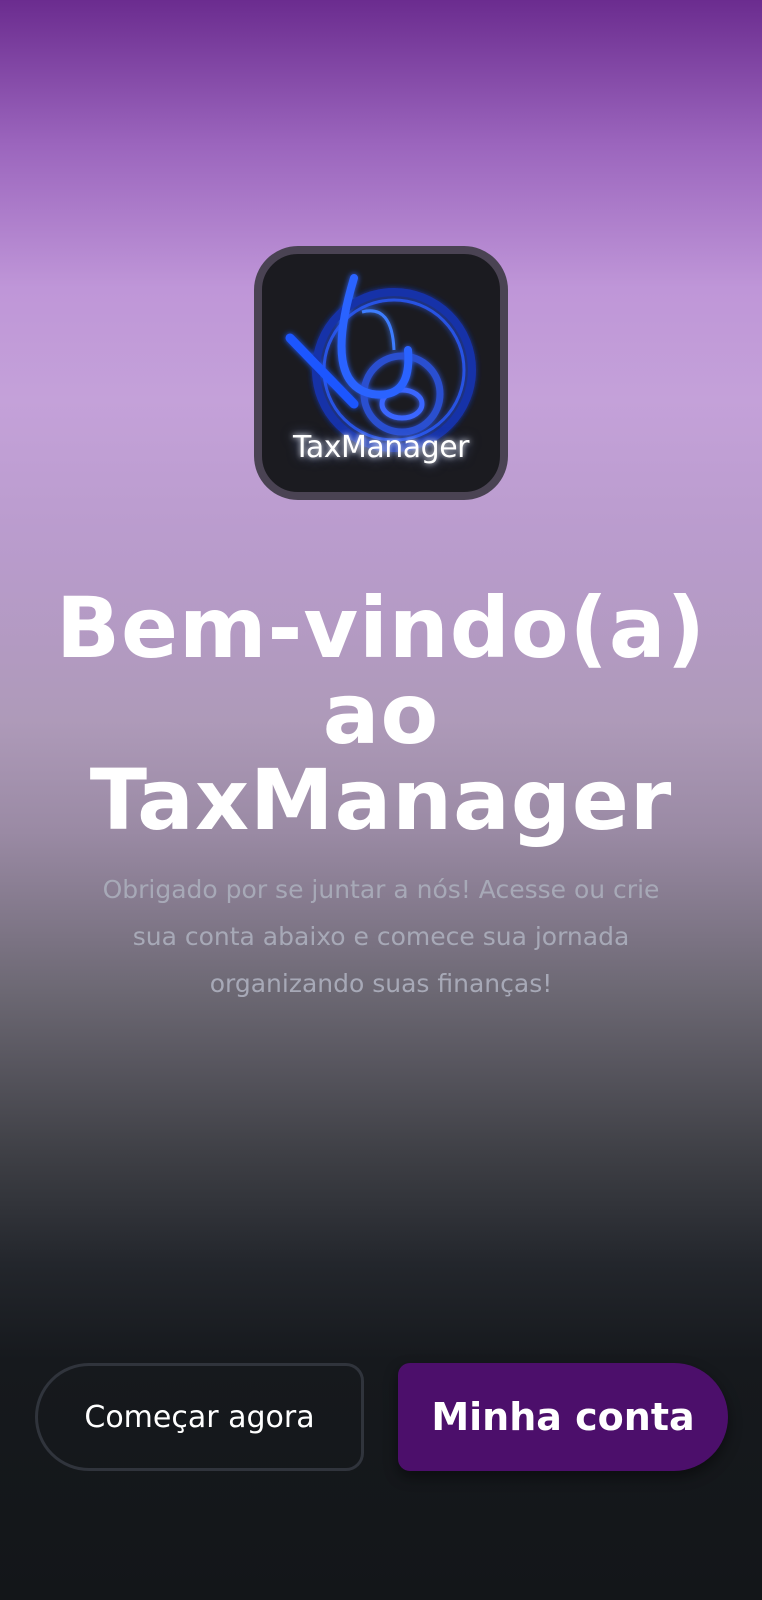 The width and height of the screenshot is (762, 1600). What do you see at coordinates (381, 714) in the screenshot?
I see `welcome-title: Bem-vindo(a) ao TaxManager` at bounding box center [381, 714].